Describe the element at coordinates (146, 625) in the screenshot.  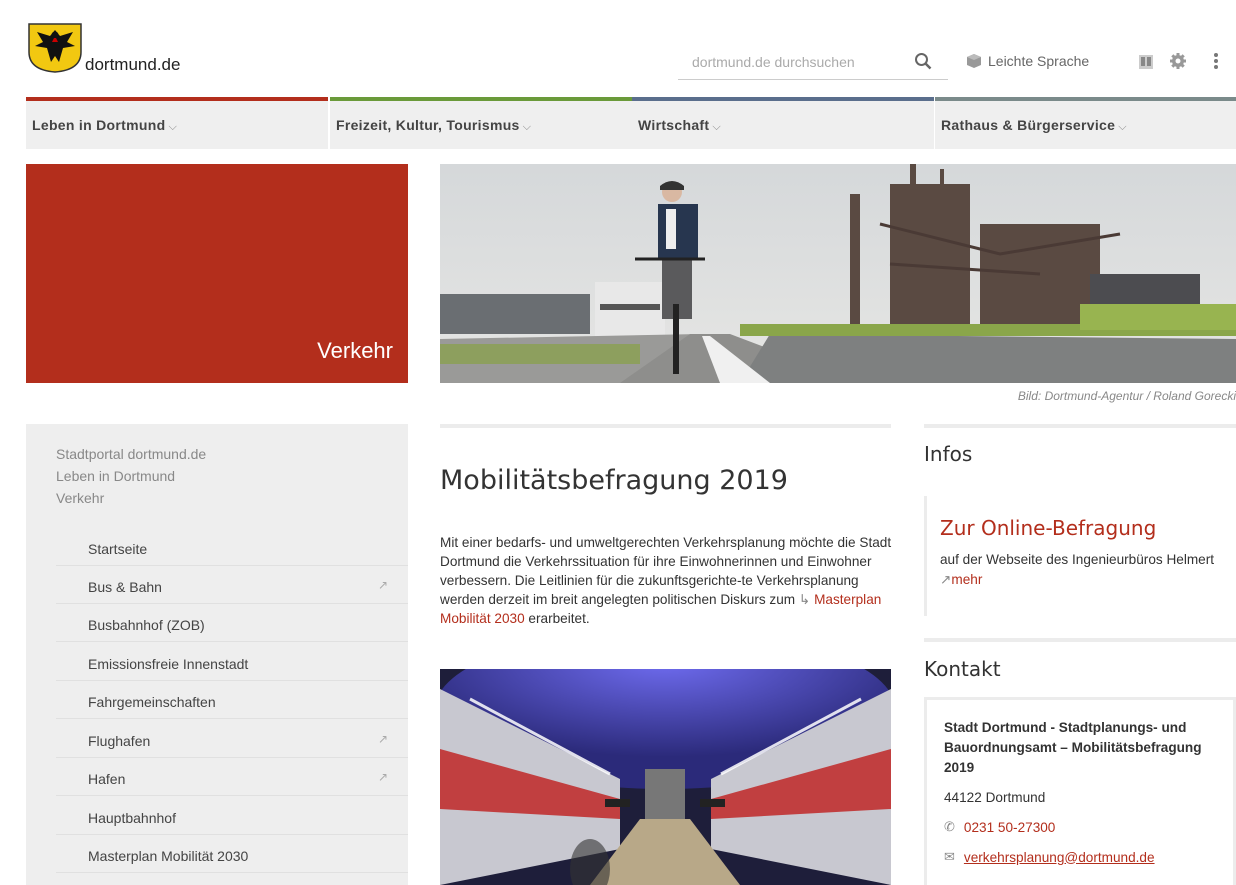
I see `sidebar-item-label: Busbahnhof (ZOB)` at that location.